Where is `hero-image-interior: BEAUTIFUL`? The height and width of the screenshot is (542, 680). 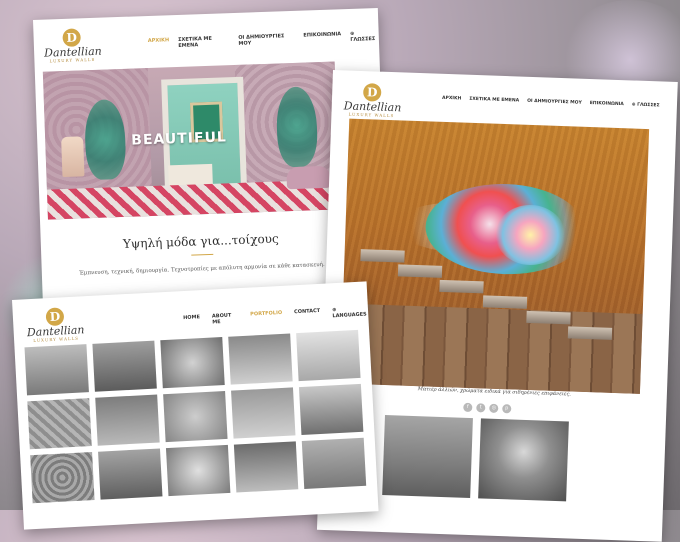
hero-image-interior: BEAUTIFUL is located at coordinates (191, 140).